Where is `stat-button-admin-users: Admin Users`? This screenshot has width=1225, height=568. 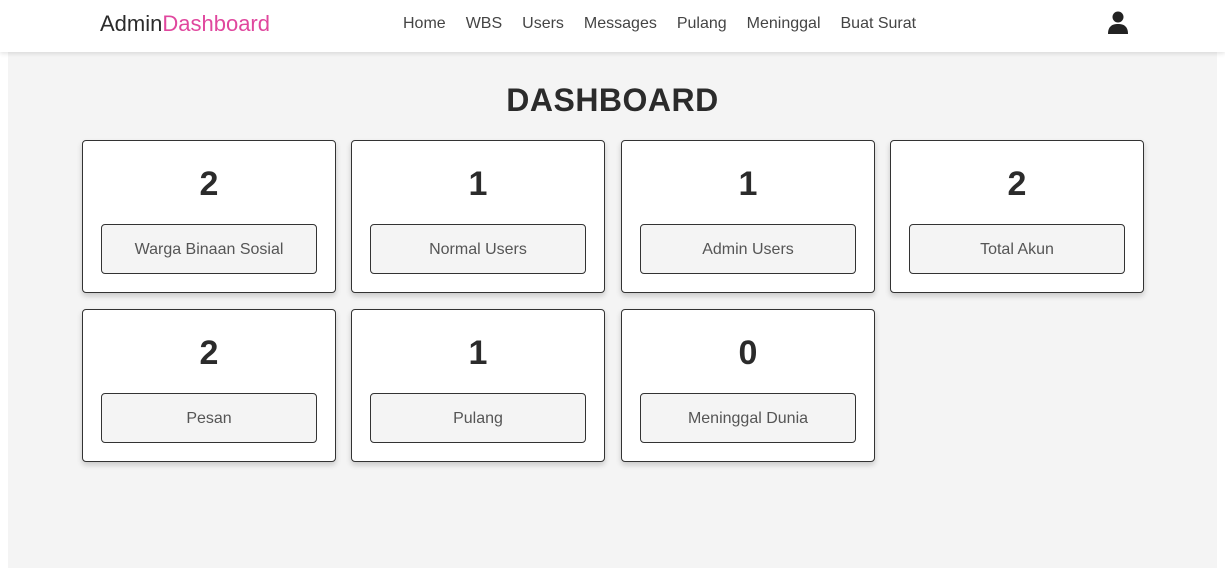
stat-button-admin-users: Admin Users is located at coordinates (748, 249).